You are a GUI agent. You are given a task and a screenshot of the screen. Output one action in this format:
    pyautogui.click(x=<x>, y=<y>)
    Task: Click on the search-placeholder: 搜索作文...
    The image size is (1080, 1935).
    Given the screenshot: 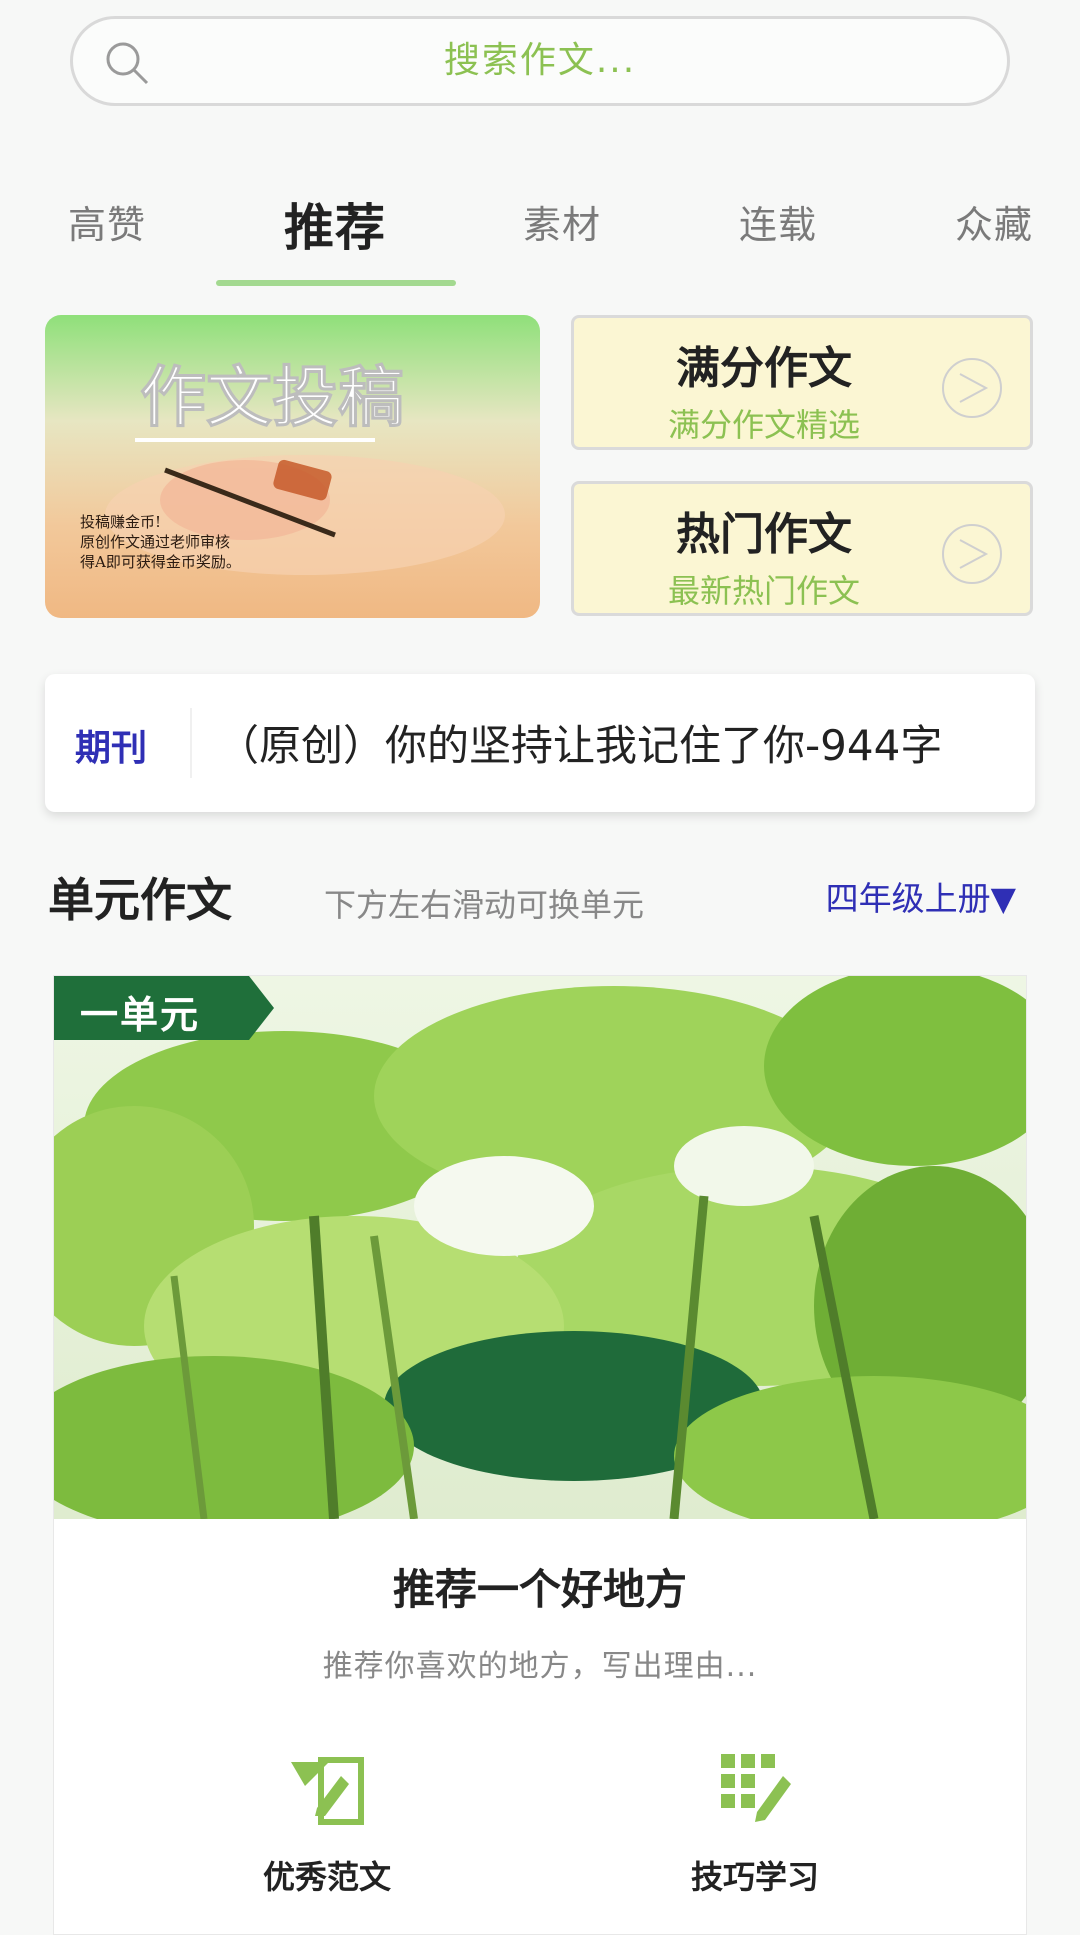 What is the action you would take?
    pyautogui.click(x=540, y=60)
    